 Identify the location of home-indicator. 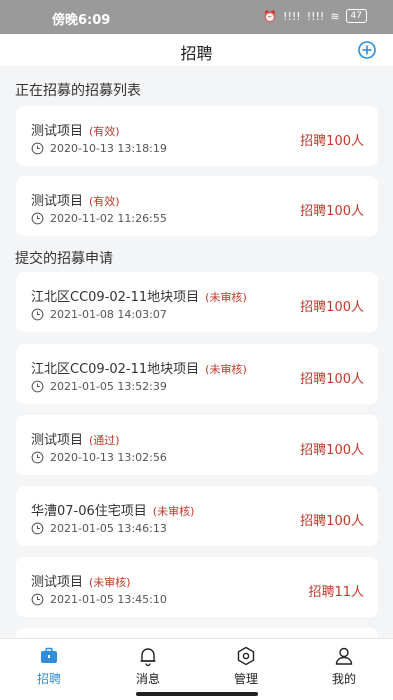
(197, 694).